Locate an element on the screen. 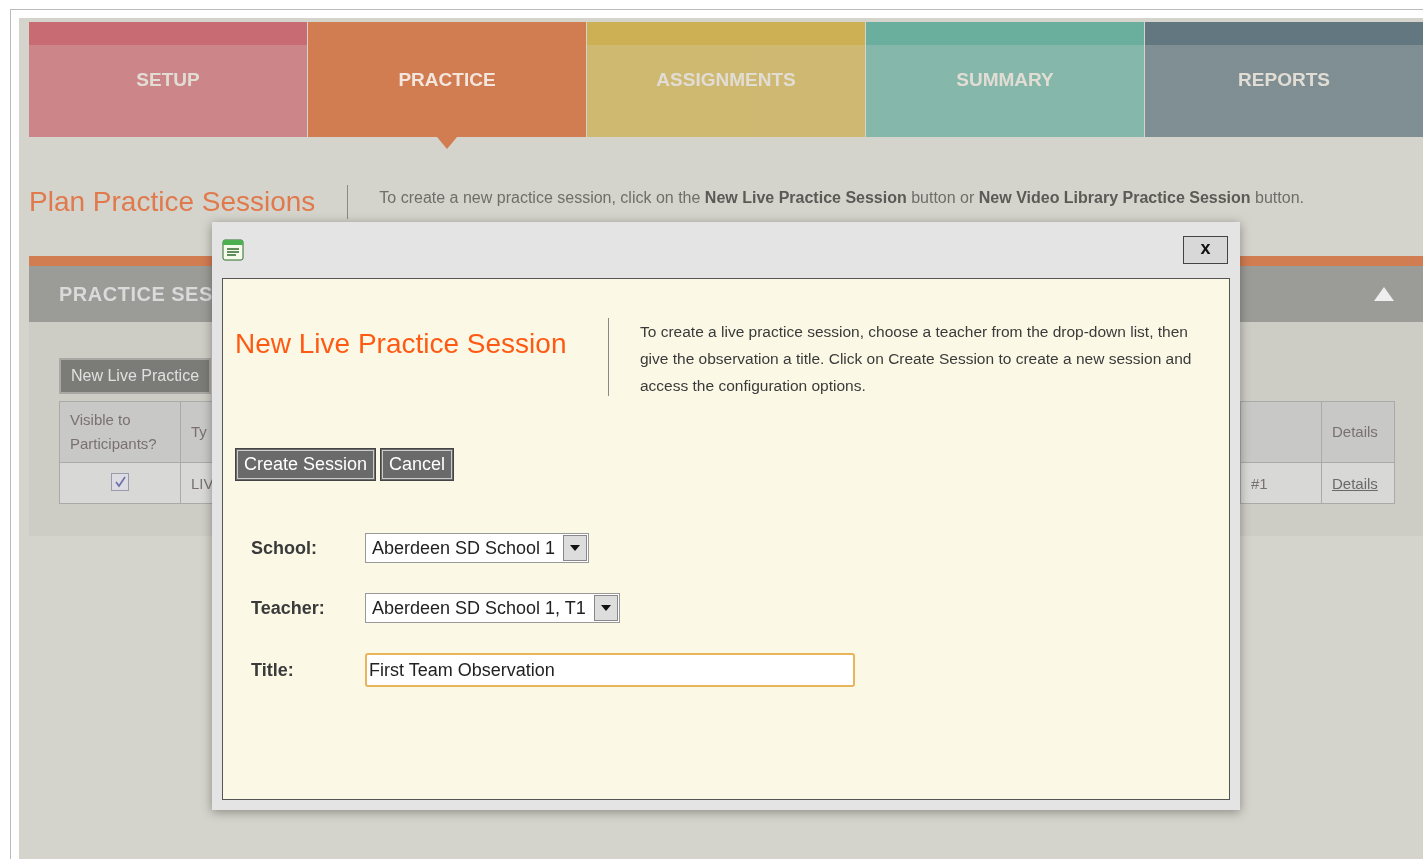 This screenshot has height=868, width=1423. field-label: Teacher: is located at coordinates (288, 608).